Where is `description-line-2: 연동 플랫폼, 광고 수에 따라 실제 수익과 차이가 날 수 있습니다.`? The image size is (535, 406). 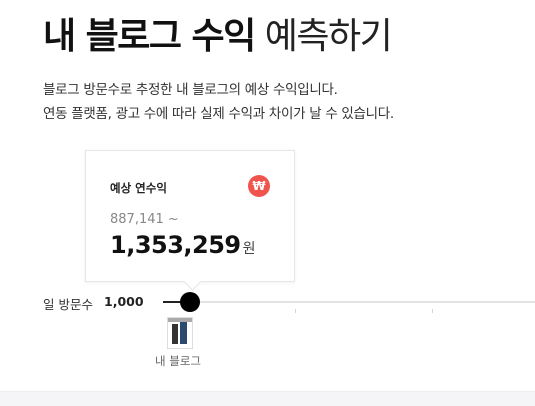 description-line-2: 연동 플랫폼, 광고 수에 따라 실제 수익과 차이가 날 수 있습니다. is located at coordinates (218, 114).